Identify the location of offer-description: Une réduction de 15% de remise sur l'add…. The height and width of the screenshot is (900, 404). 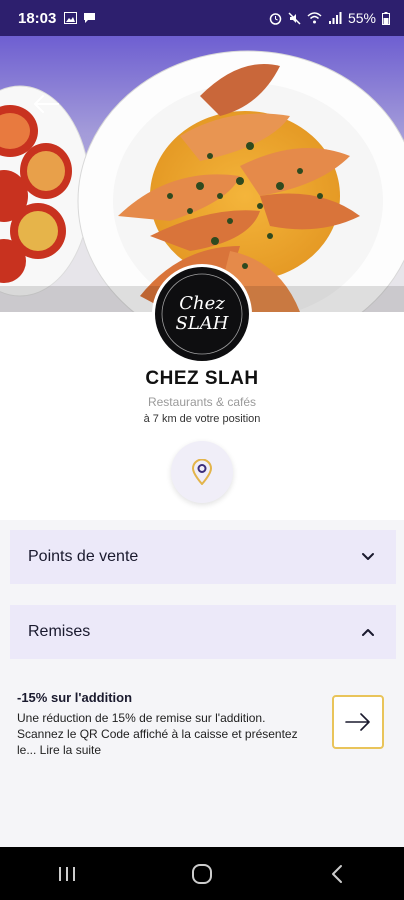
(162, 734).